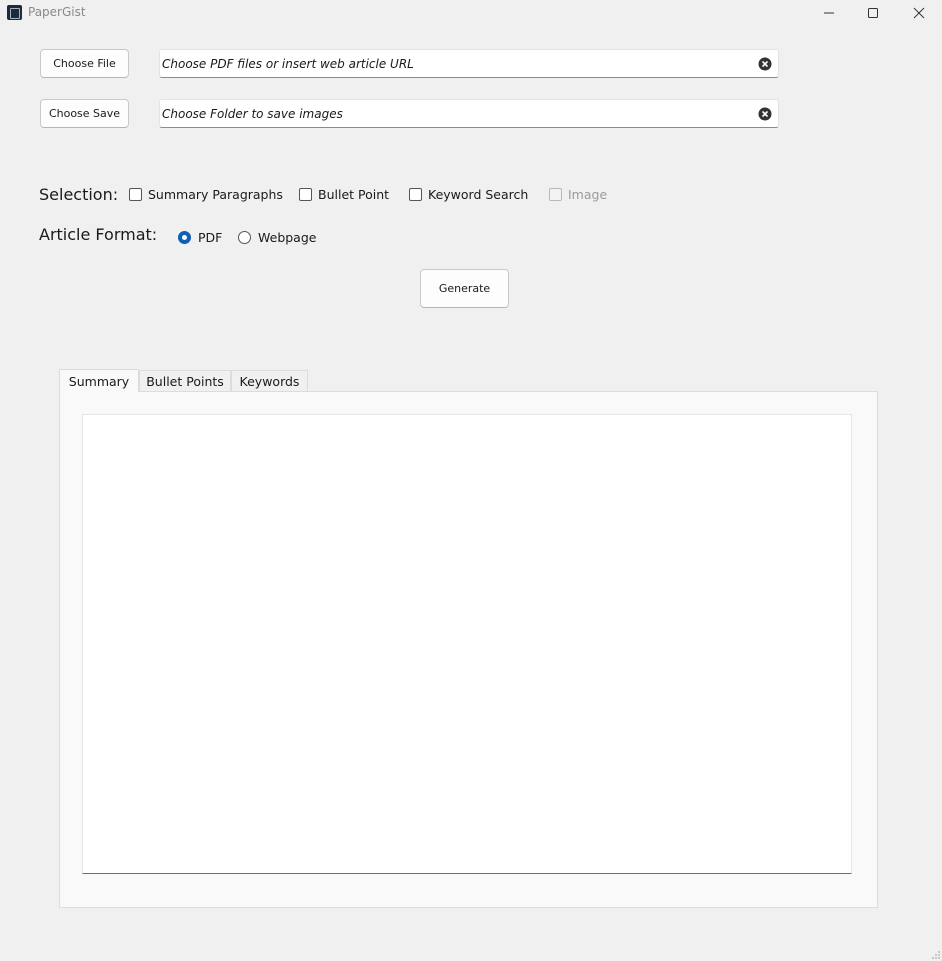  I want to click on minimize-button, so click(829, 13).